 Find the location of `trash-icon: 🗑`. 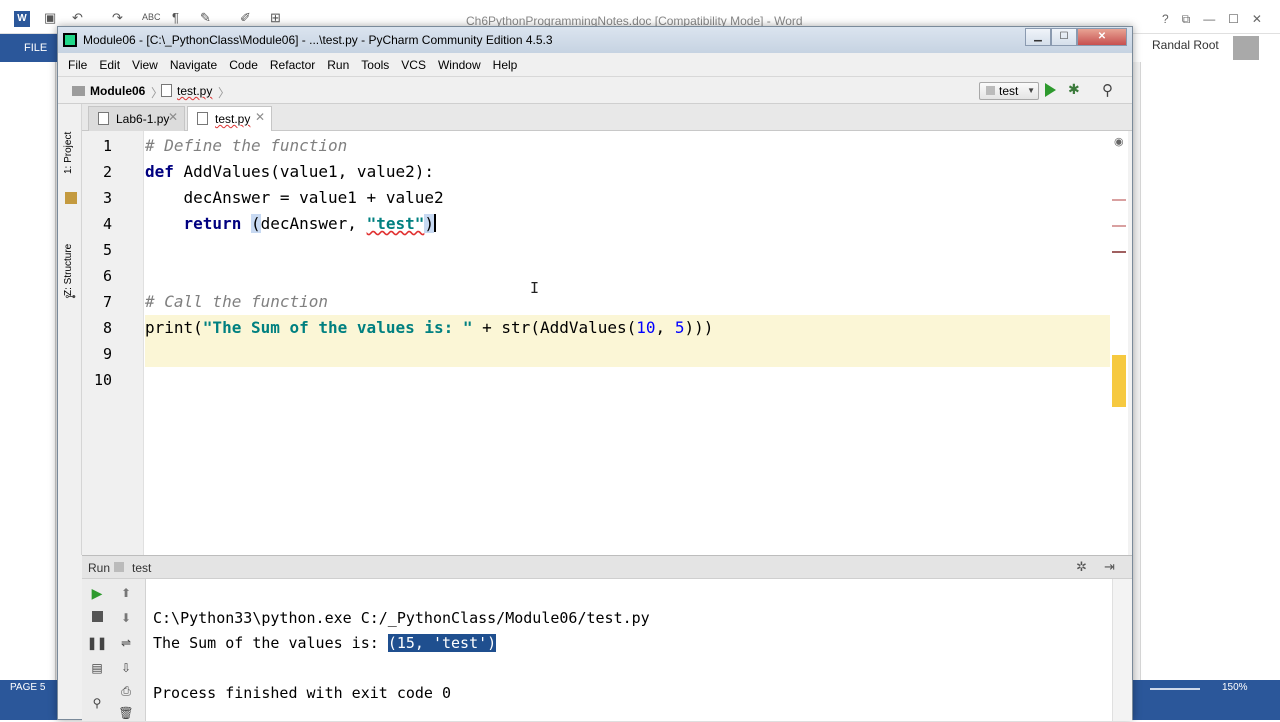

trash-icon: 🗑 is located at coordinates (126, 713).